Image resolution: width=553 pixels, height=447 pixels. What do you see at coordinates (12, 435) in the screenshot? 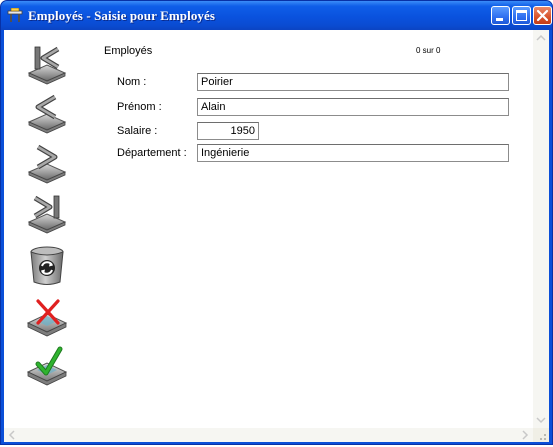
I see `scroll-left-icon` at bounding box center [12, 435].